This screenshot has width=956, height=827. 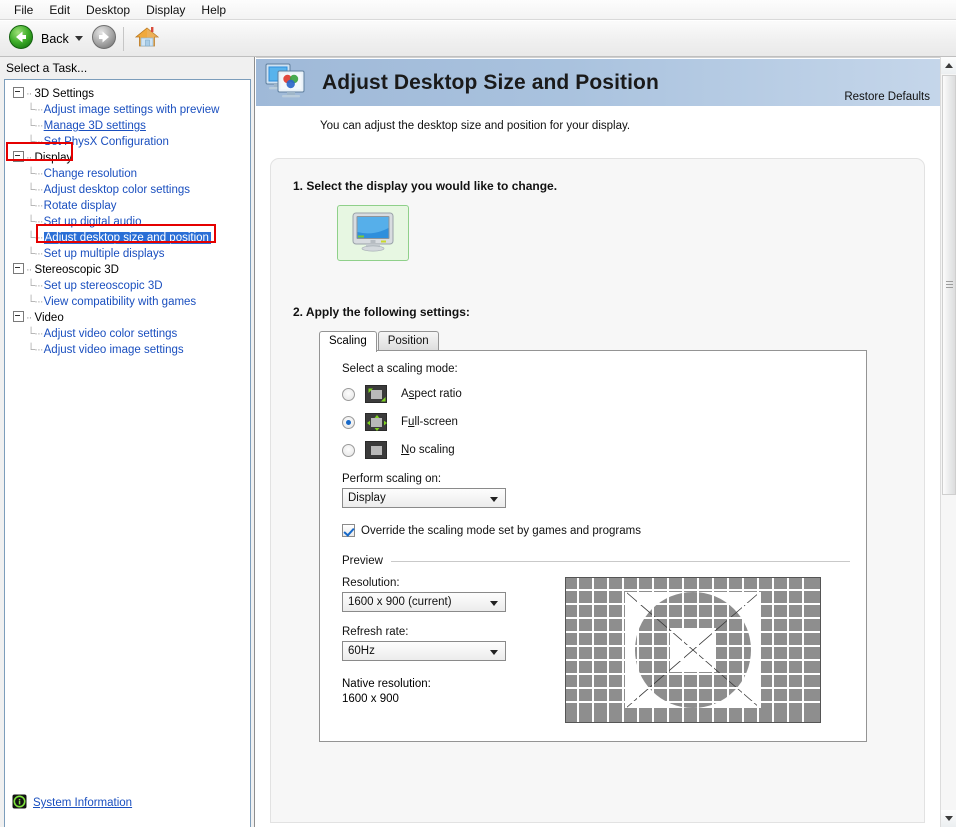 I want to click on scroll-thumb-grip-icon, so click(x=949, y=285).